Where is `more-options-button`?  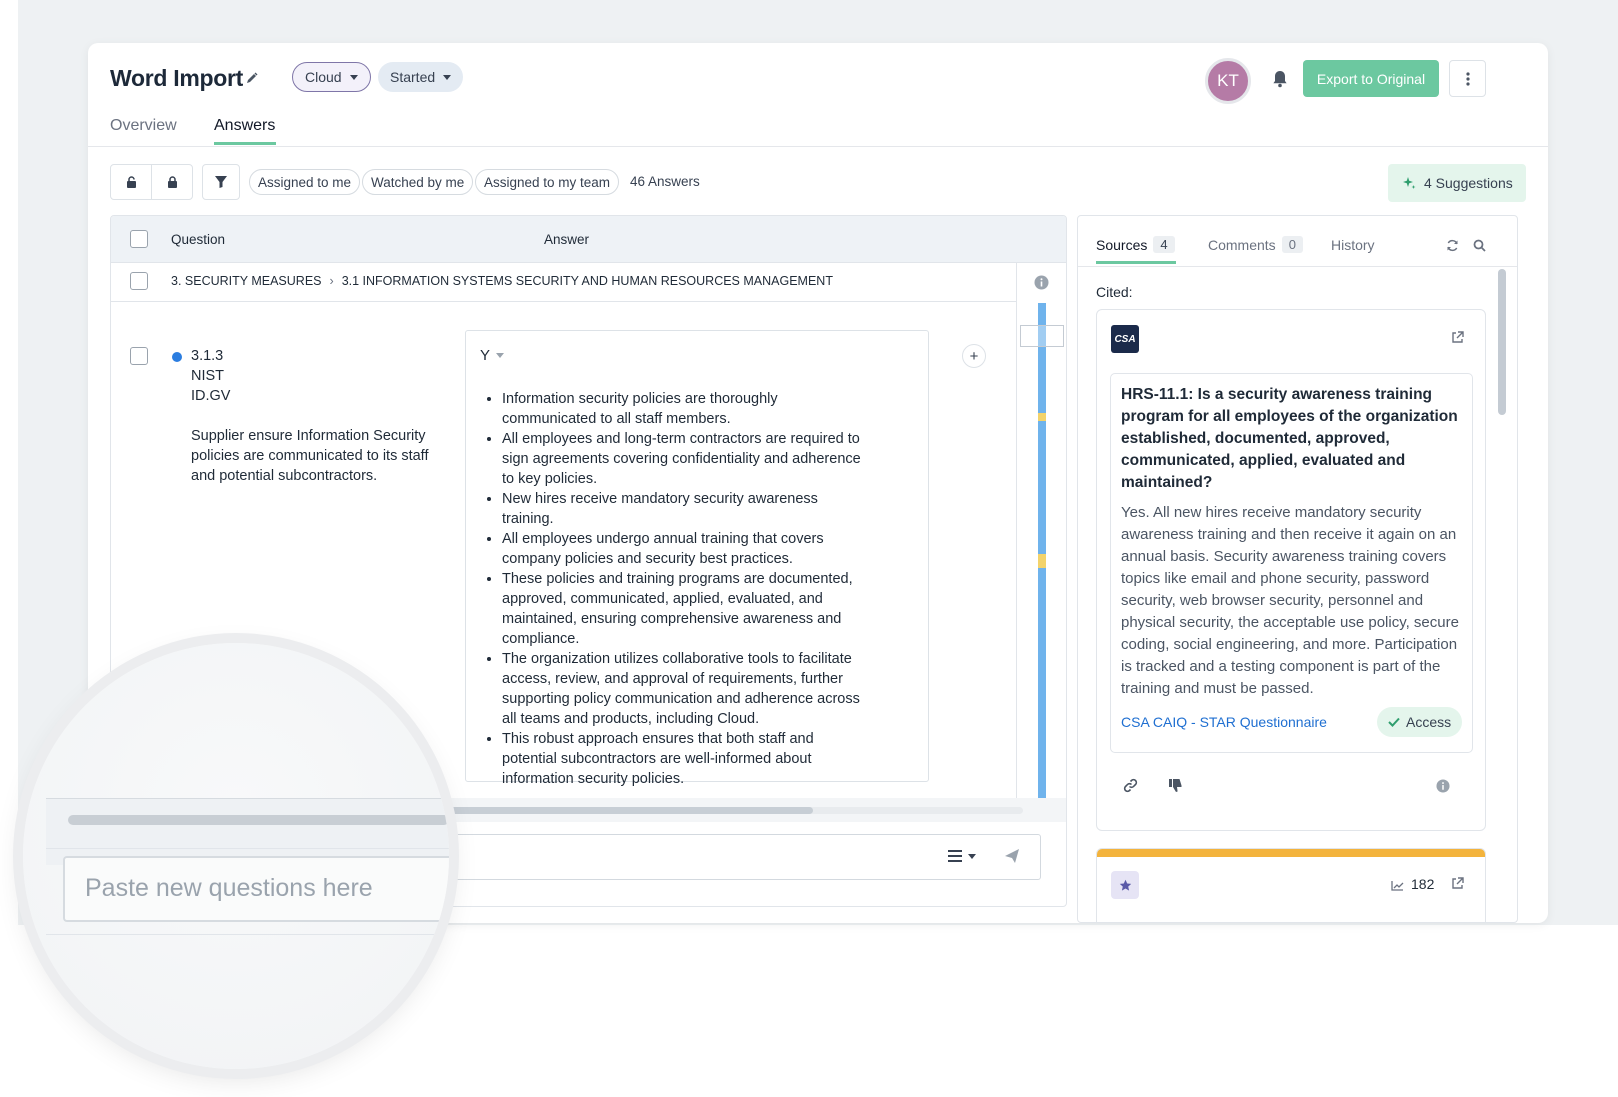 more-options-button is located at coordinates (1467, 78).